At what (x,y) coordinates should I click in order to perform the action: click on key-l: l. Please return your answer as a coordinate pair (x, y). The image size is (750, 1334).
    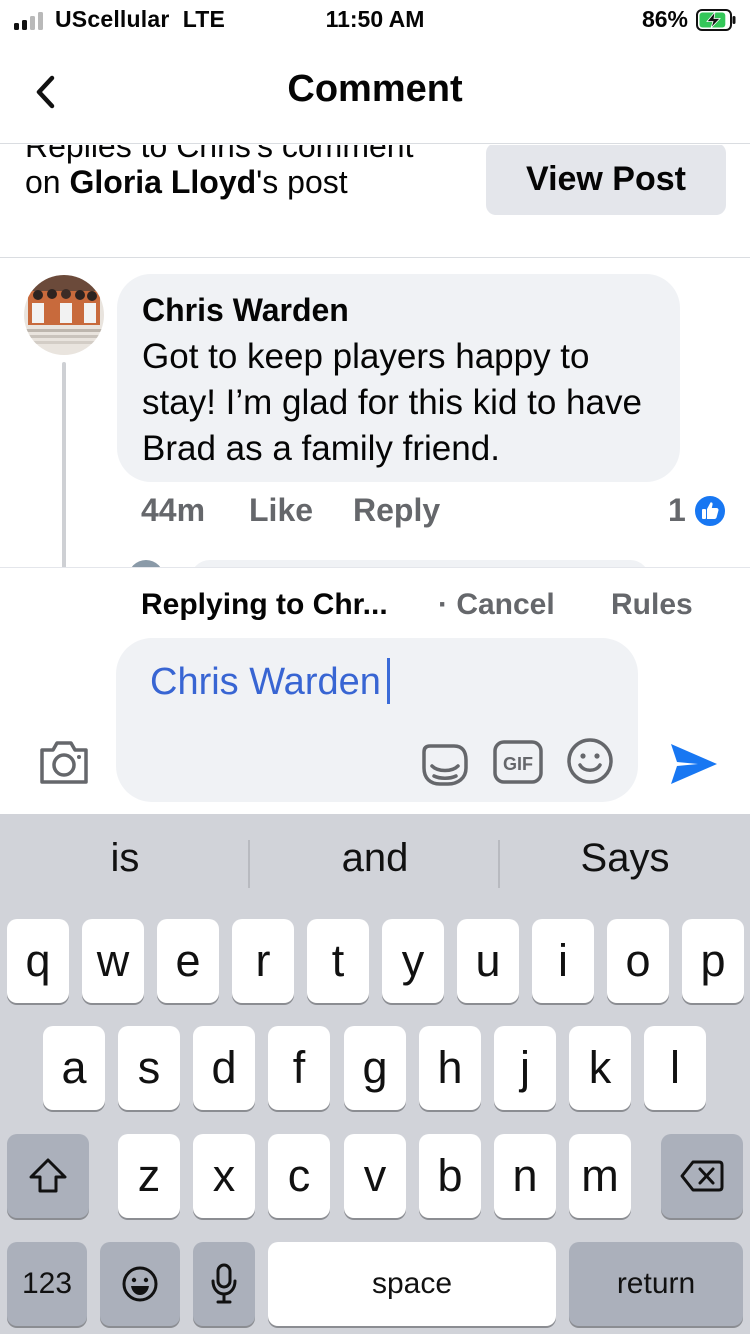
    Looking at the image, I should click on (675, 1068).